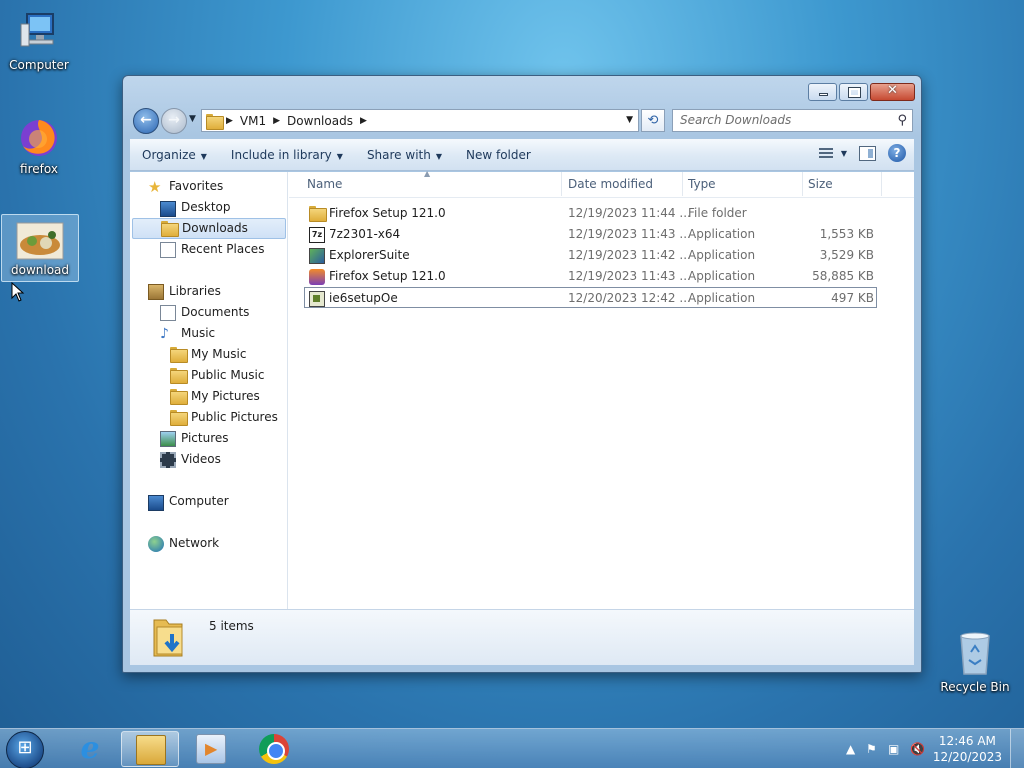 The height and width of the screenshot is (768, 1024). Describe the element at coordinates (39, 169) in the screenshot. I see `desktop-icon-label: firefox` at that location.